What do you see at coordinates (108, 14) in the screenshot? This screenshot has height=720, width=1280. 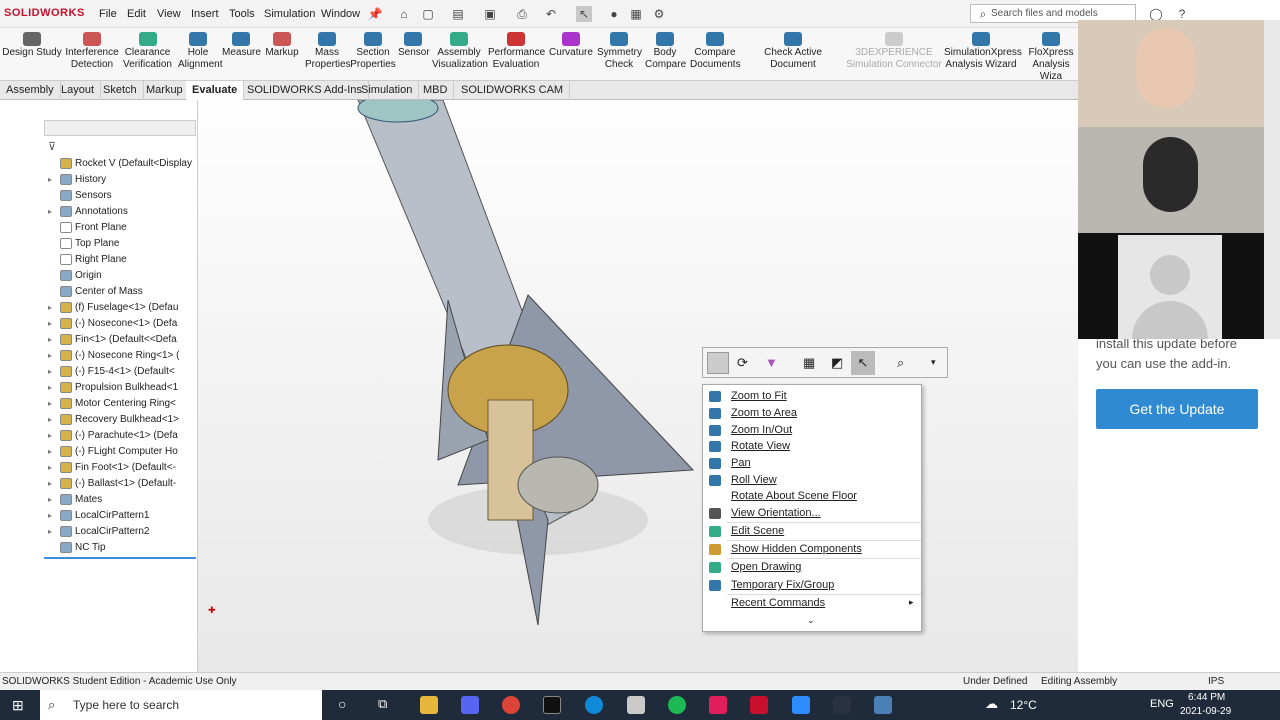 I see `menu-file: File` at bounding box center [108, 14].